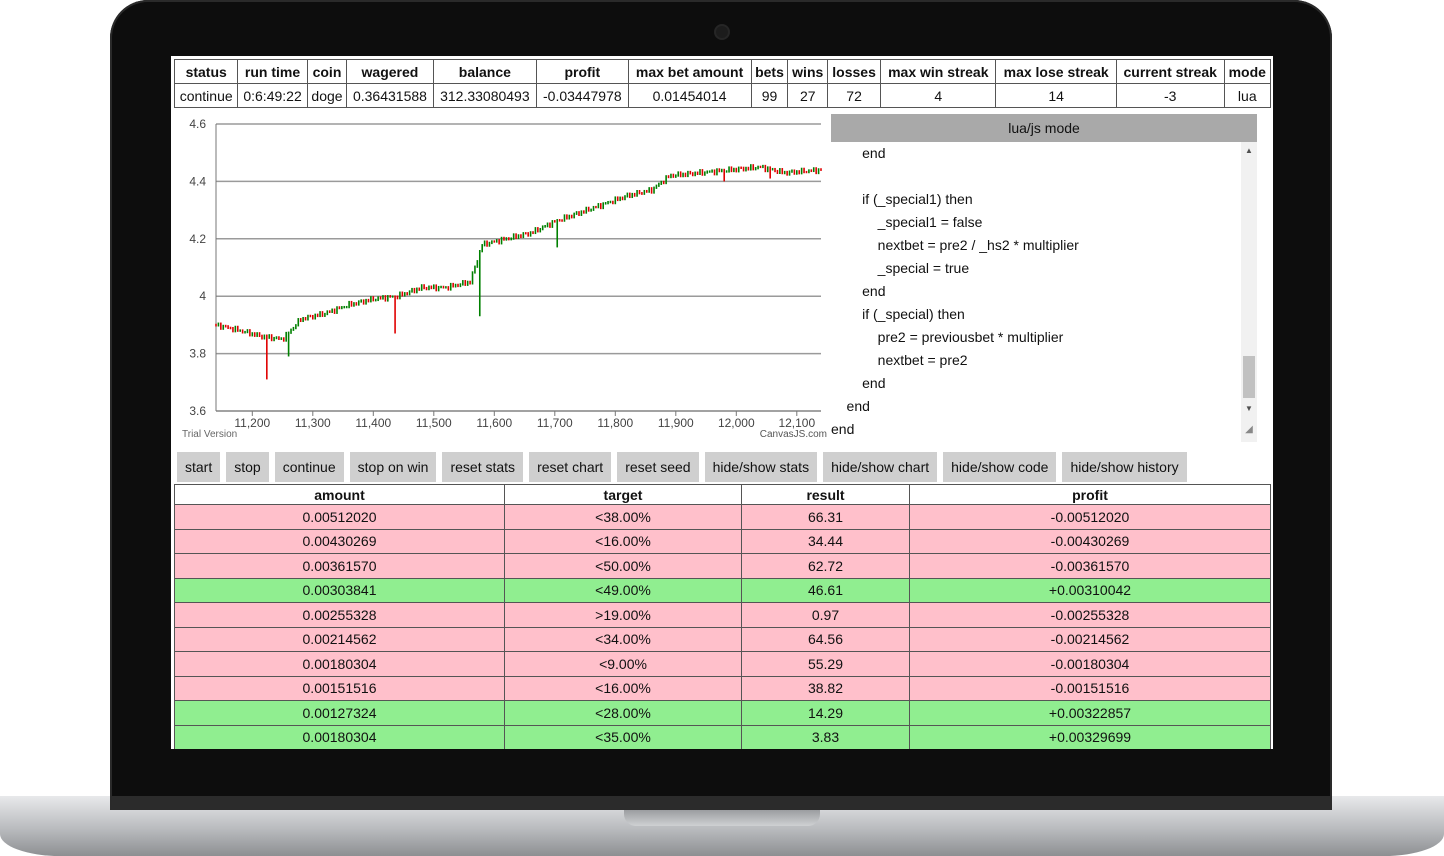 The width and height of the screenshot is (1444, 856). I want to click on history-profit: -0.00180304, so click(1090, 664).